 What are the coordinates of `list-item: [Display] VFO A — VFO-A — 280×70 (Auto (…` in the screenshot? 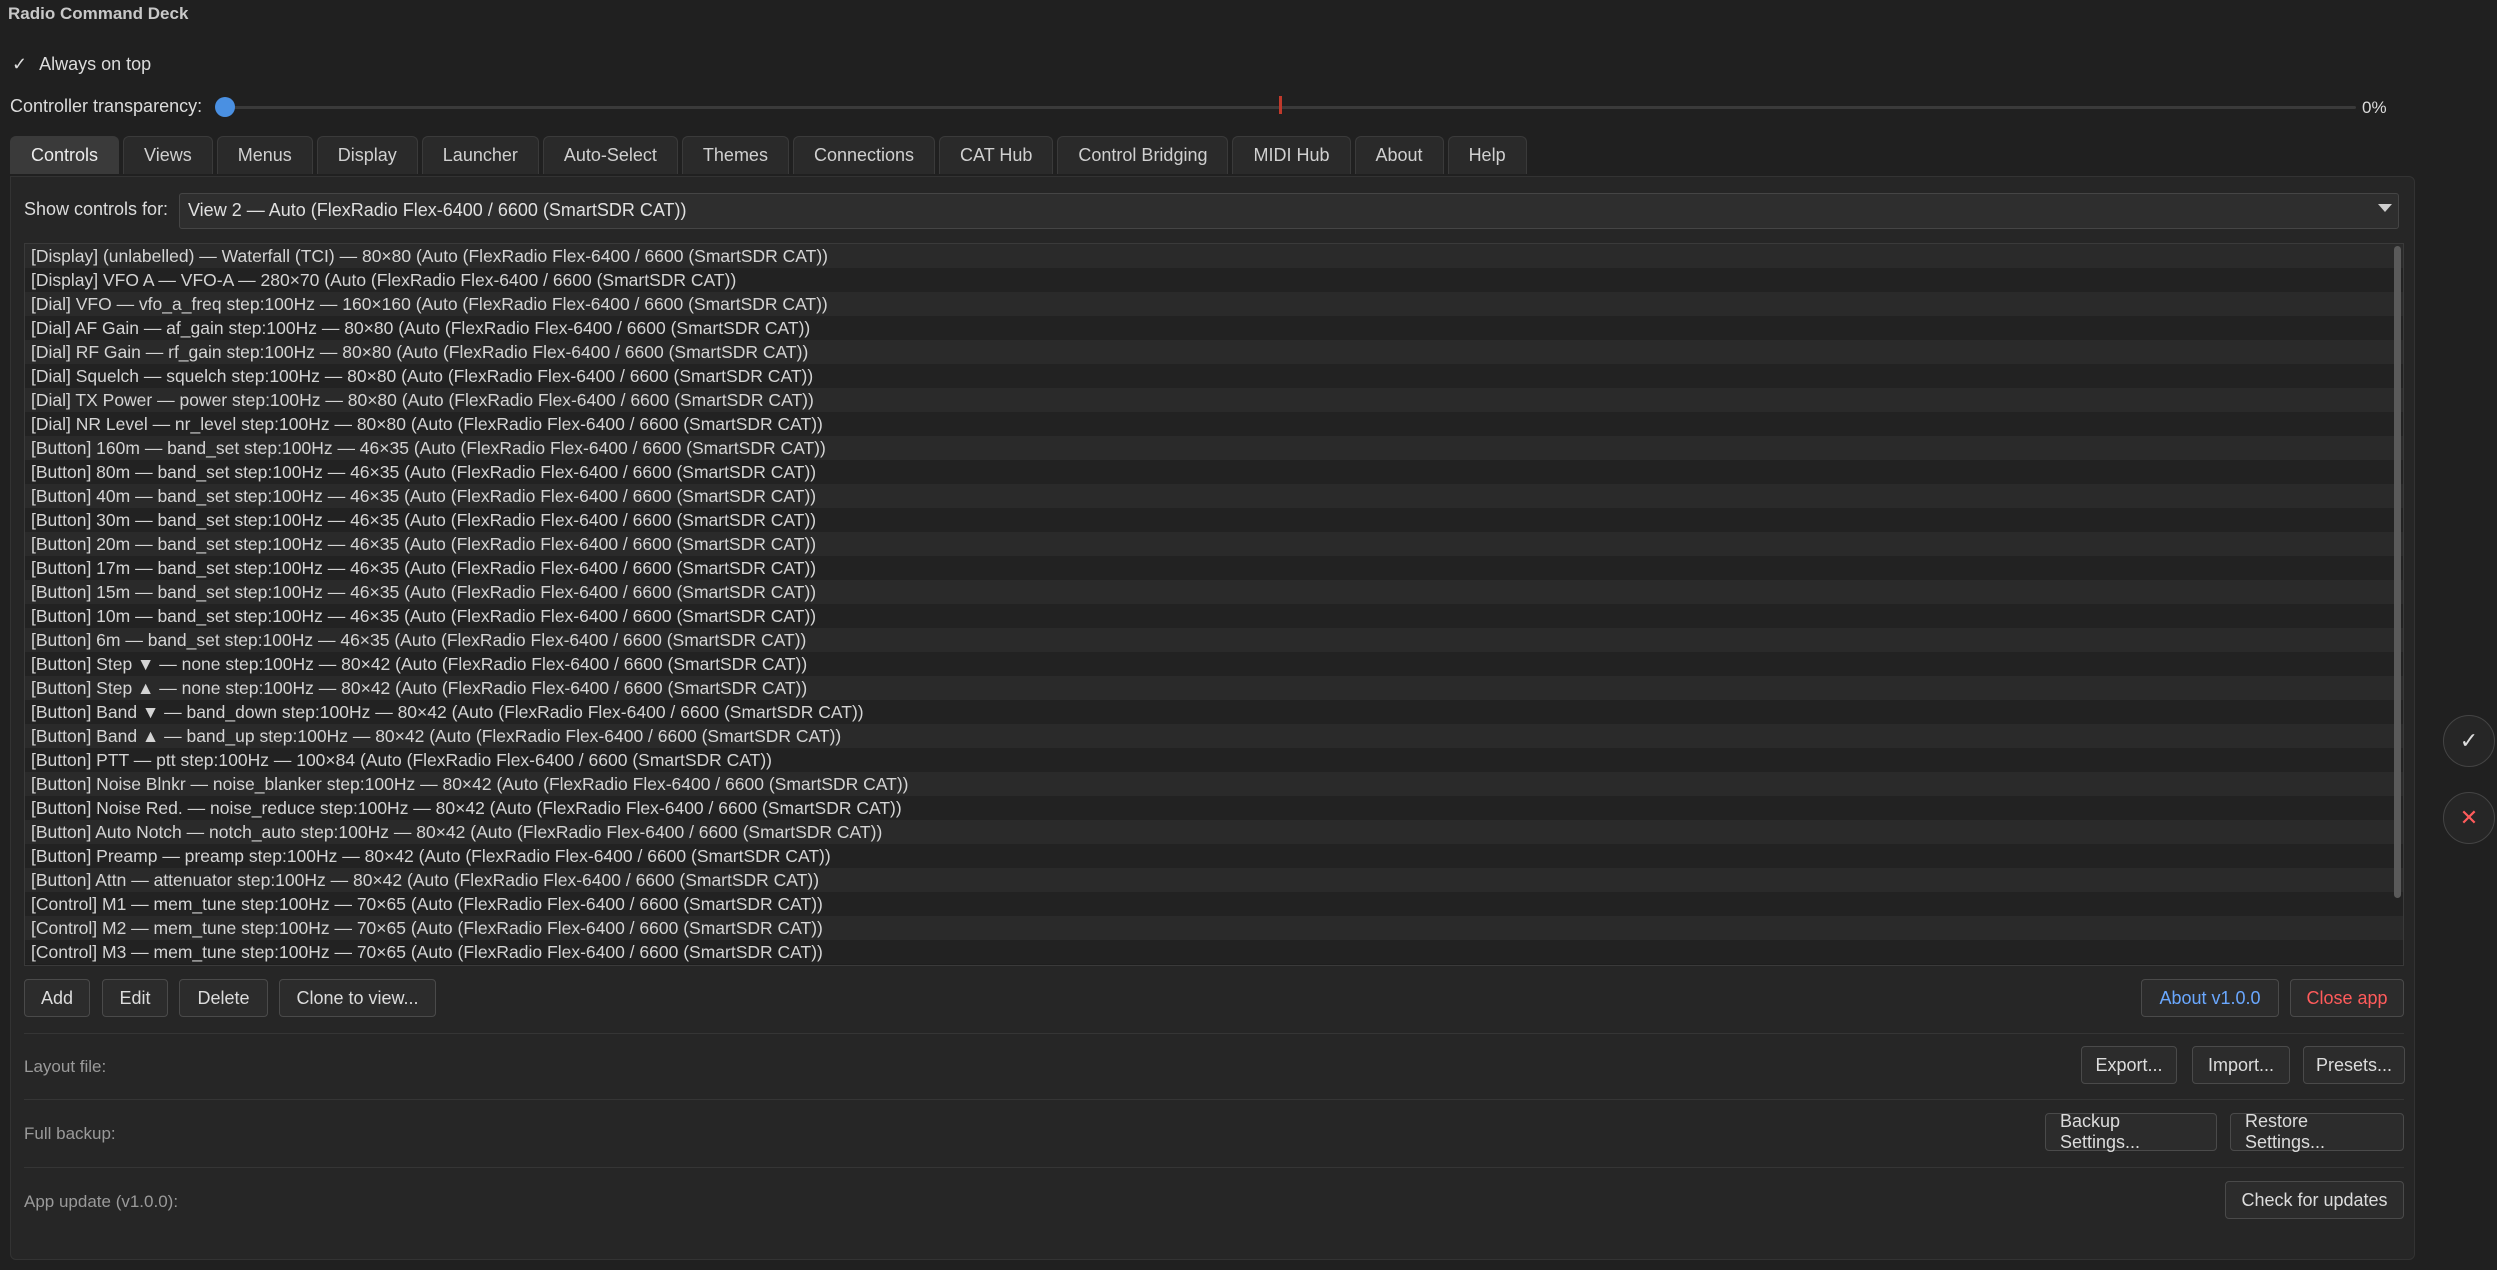 It's located at (1214, 280).